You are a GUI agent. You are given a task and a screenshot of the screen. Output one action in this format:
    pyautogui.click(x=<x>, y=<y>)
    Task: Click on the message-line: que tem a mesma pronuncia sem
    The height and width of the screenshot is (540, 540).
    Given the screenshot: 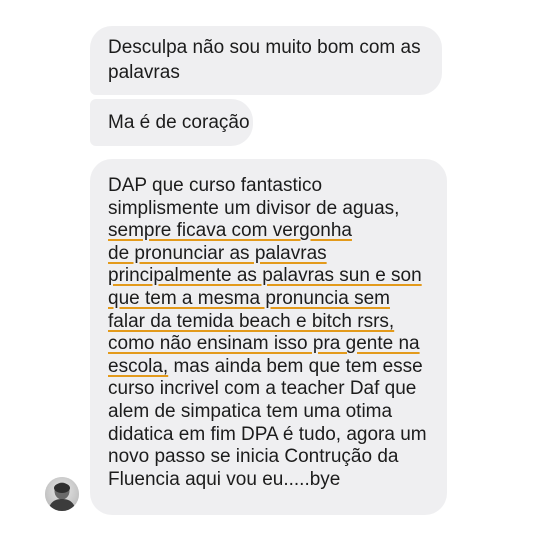 What is the action you would take?
    pyautogui.click(x=271, y=299)
    